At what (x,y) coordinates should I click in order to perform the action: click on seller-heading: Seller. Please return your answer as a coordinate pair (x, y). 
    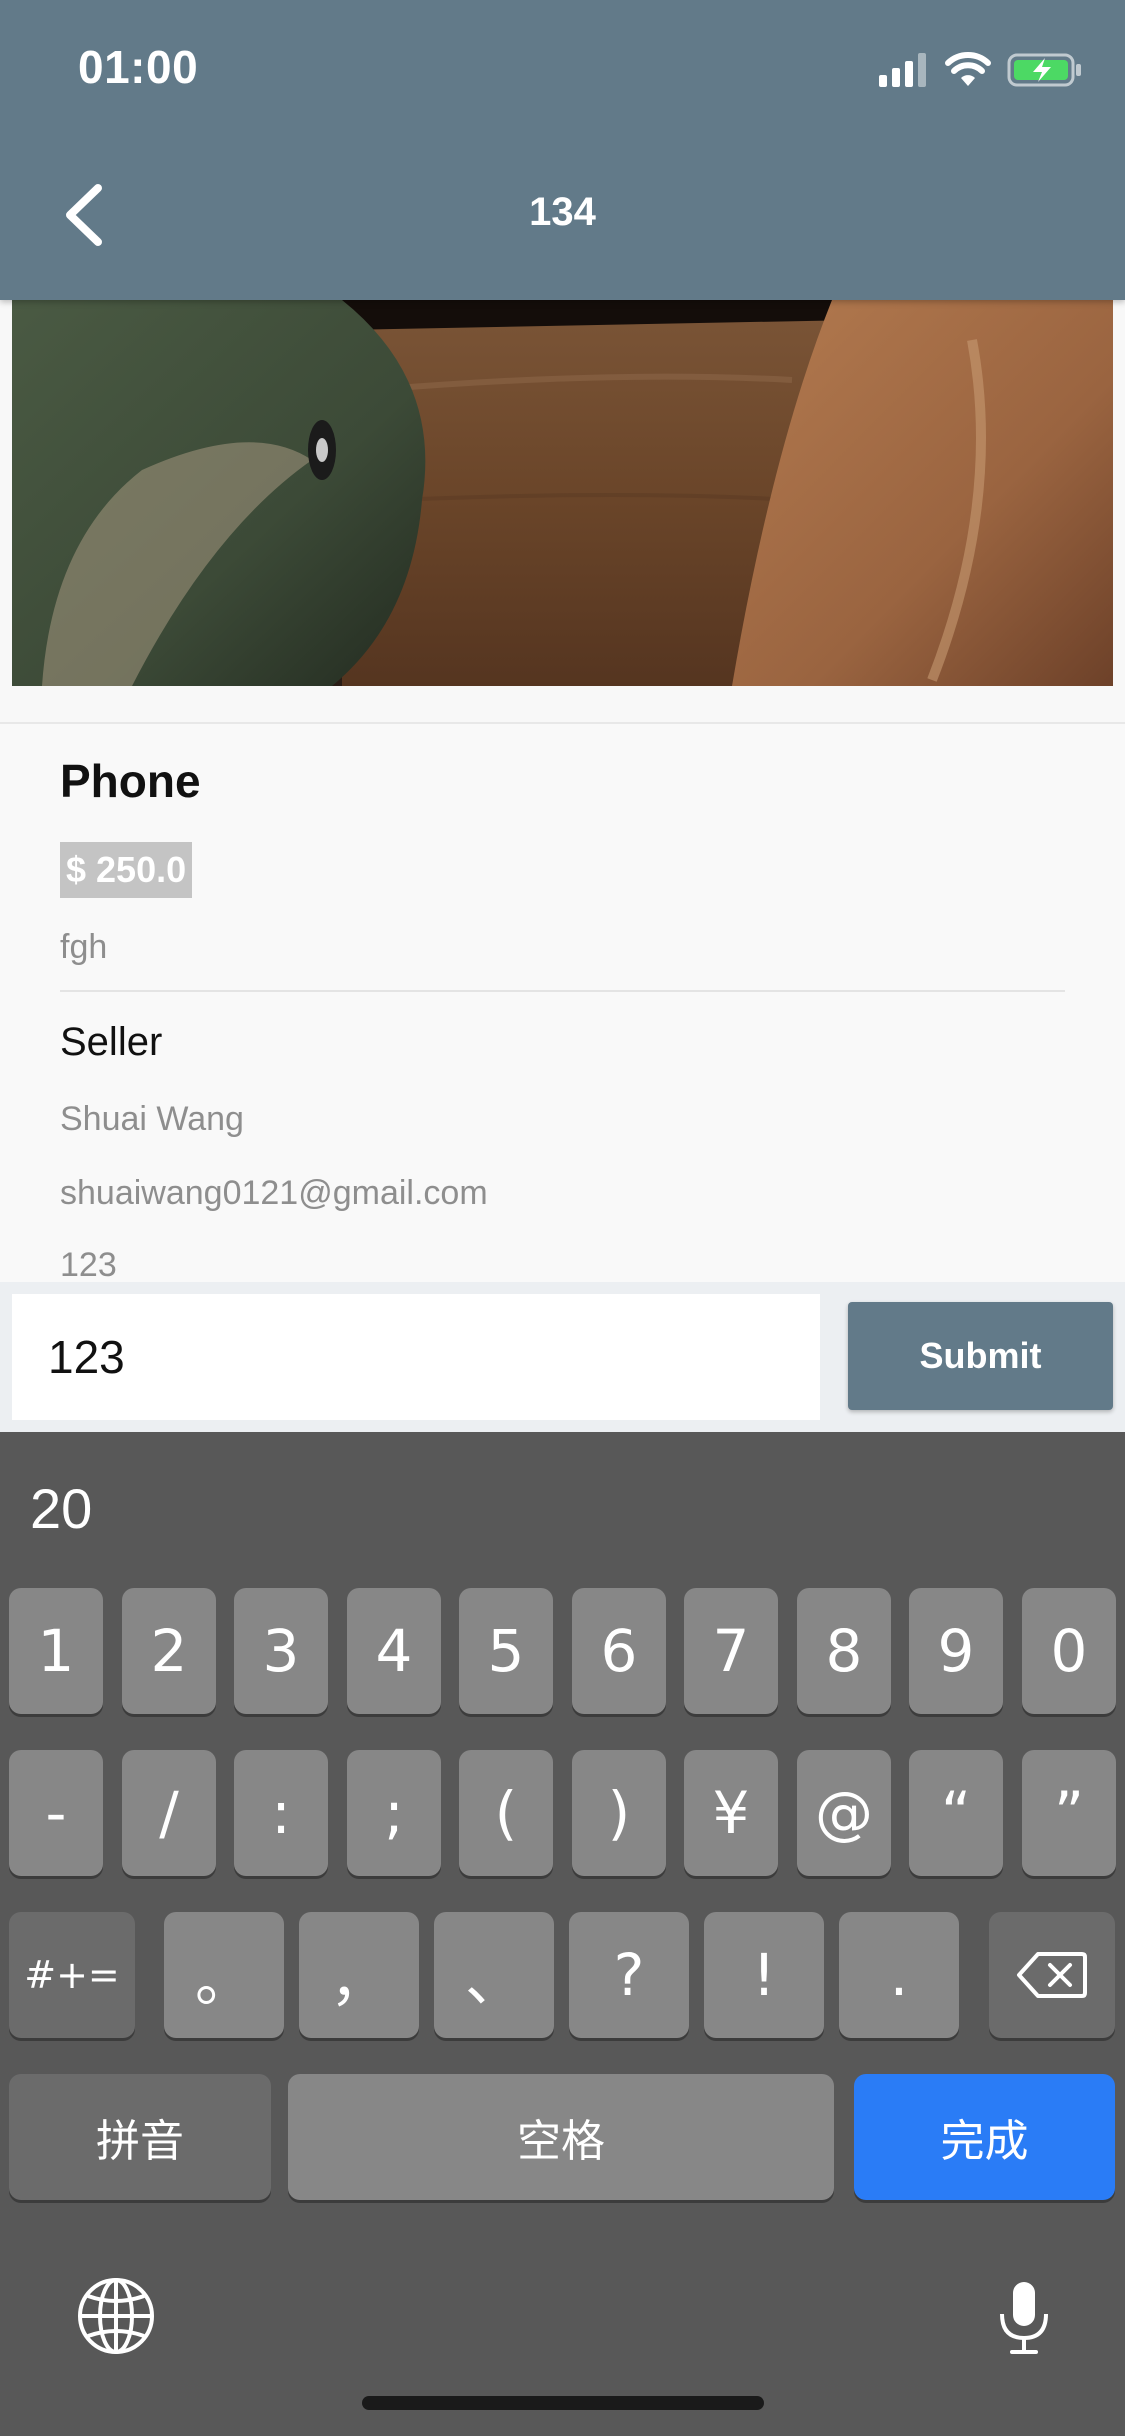
    Looking at the image, I should click on (111, 1042).